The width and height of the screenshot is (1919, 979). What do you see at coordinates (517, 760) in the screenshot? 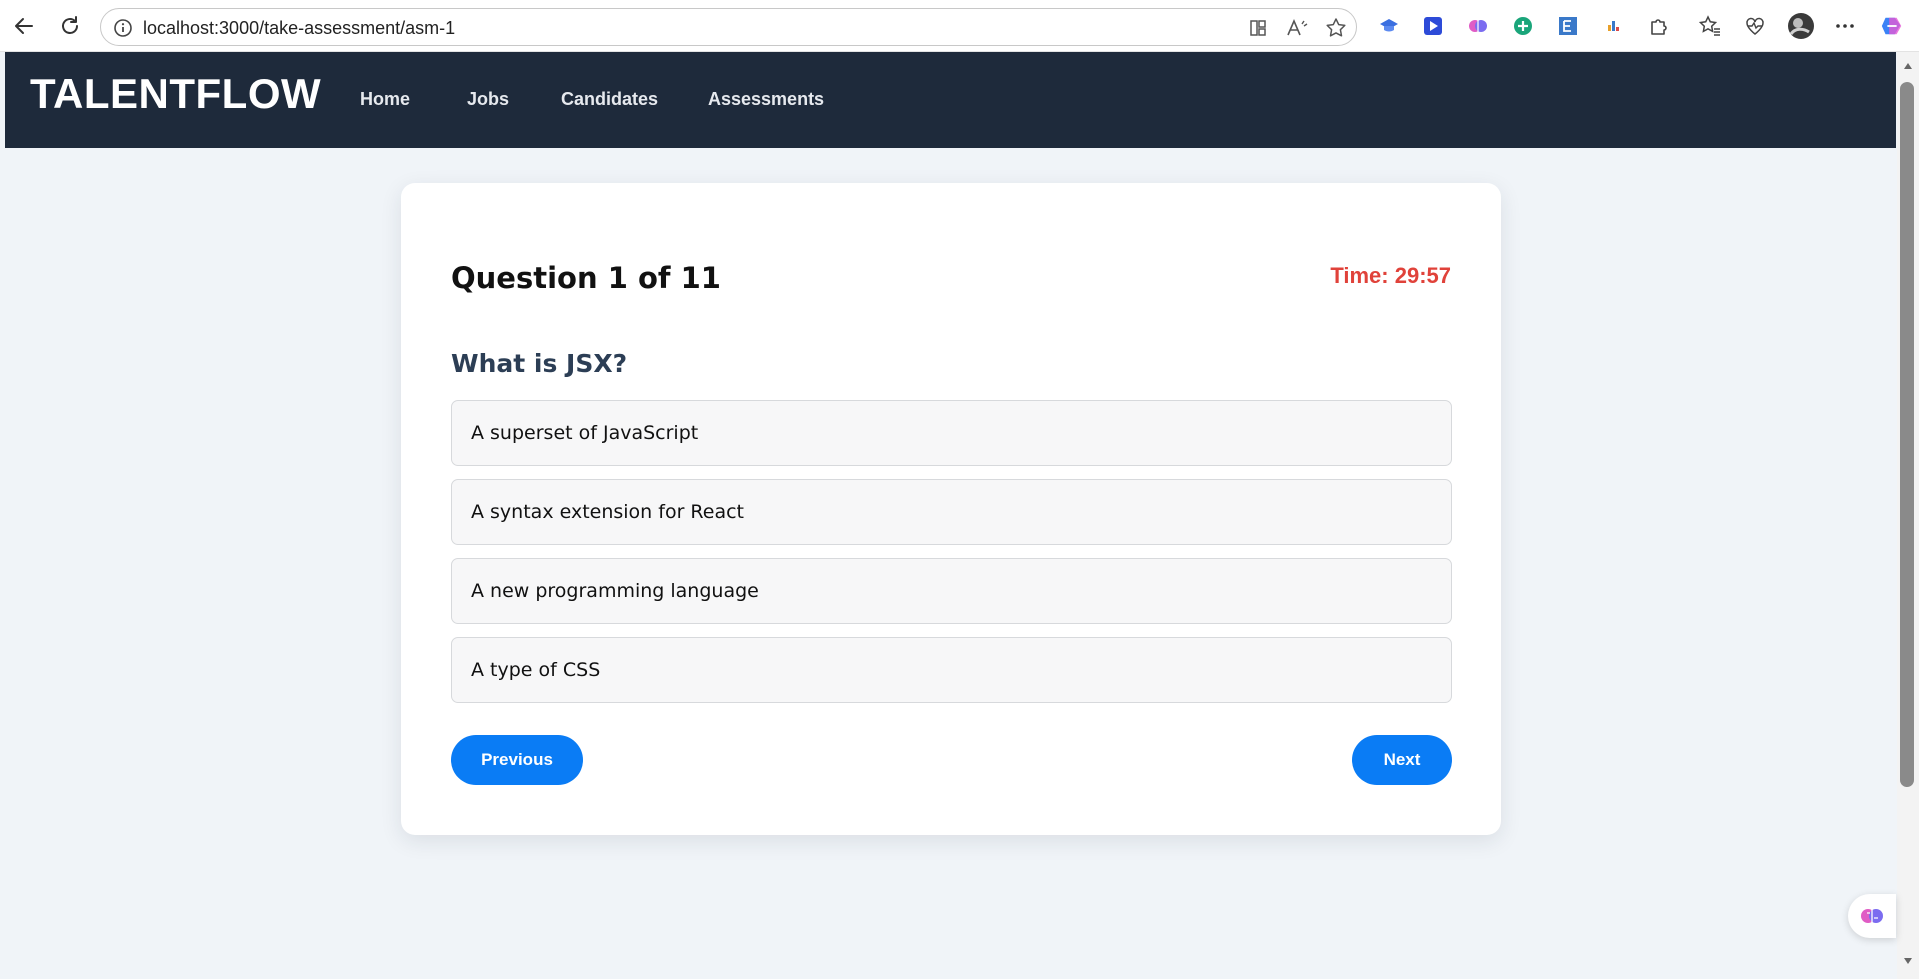
I see `previous-button: Previous` at bounding box center [517, 760].